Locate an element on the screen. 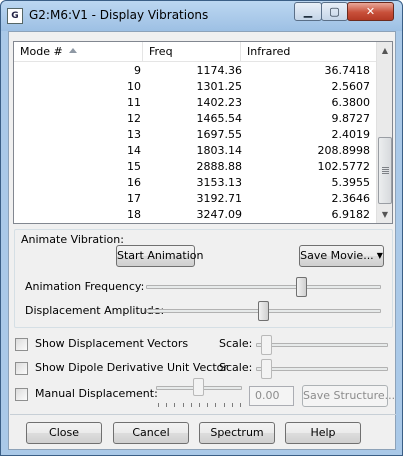 The image size is (403, 456). show-displacement-vectors-checkbox is located at coordinates (21, 344).